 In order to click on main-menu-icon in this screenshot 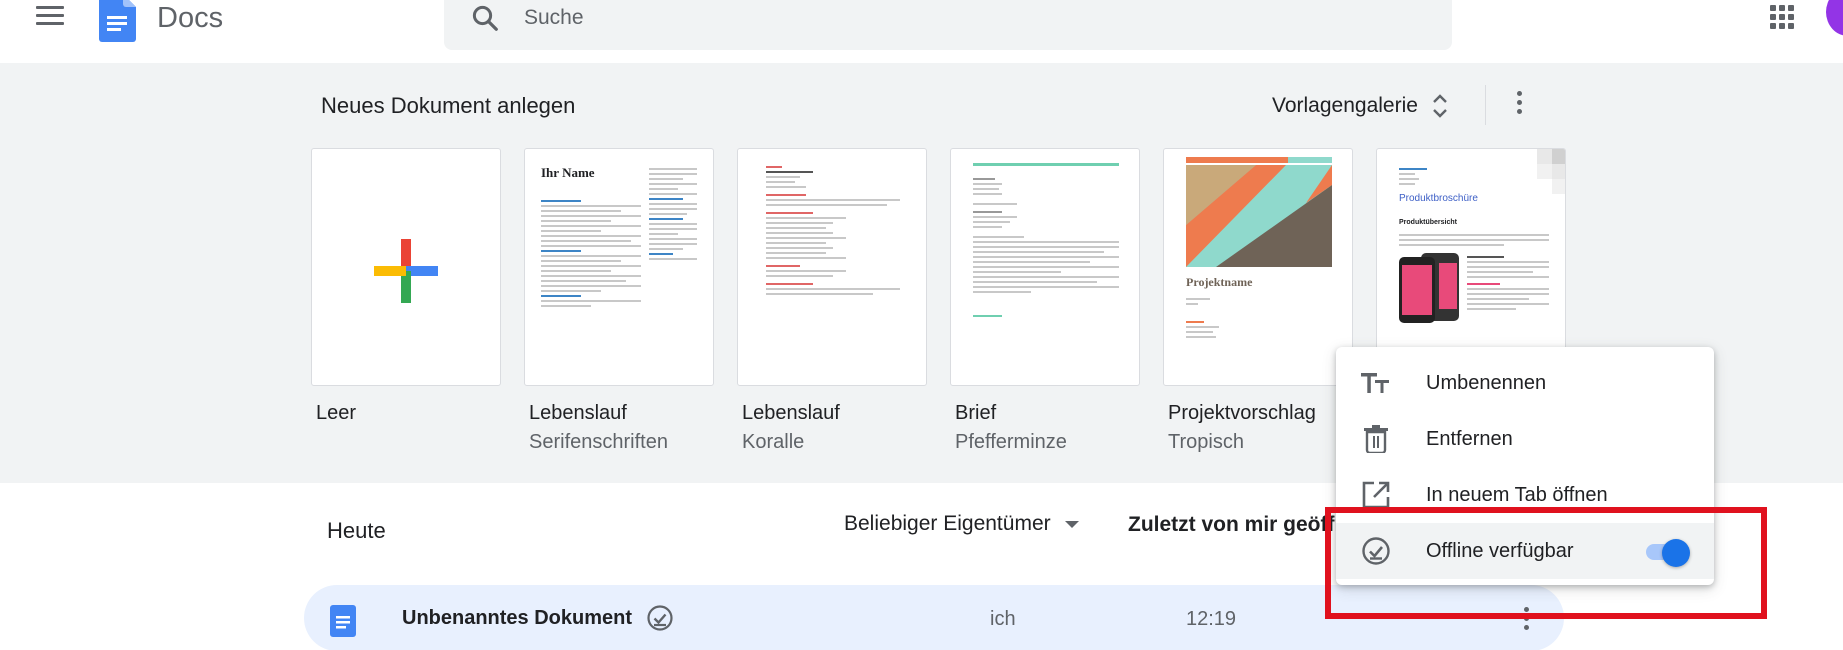, I will do `click(50, 18)`.